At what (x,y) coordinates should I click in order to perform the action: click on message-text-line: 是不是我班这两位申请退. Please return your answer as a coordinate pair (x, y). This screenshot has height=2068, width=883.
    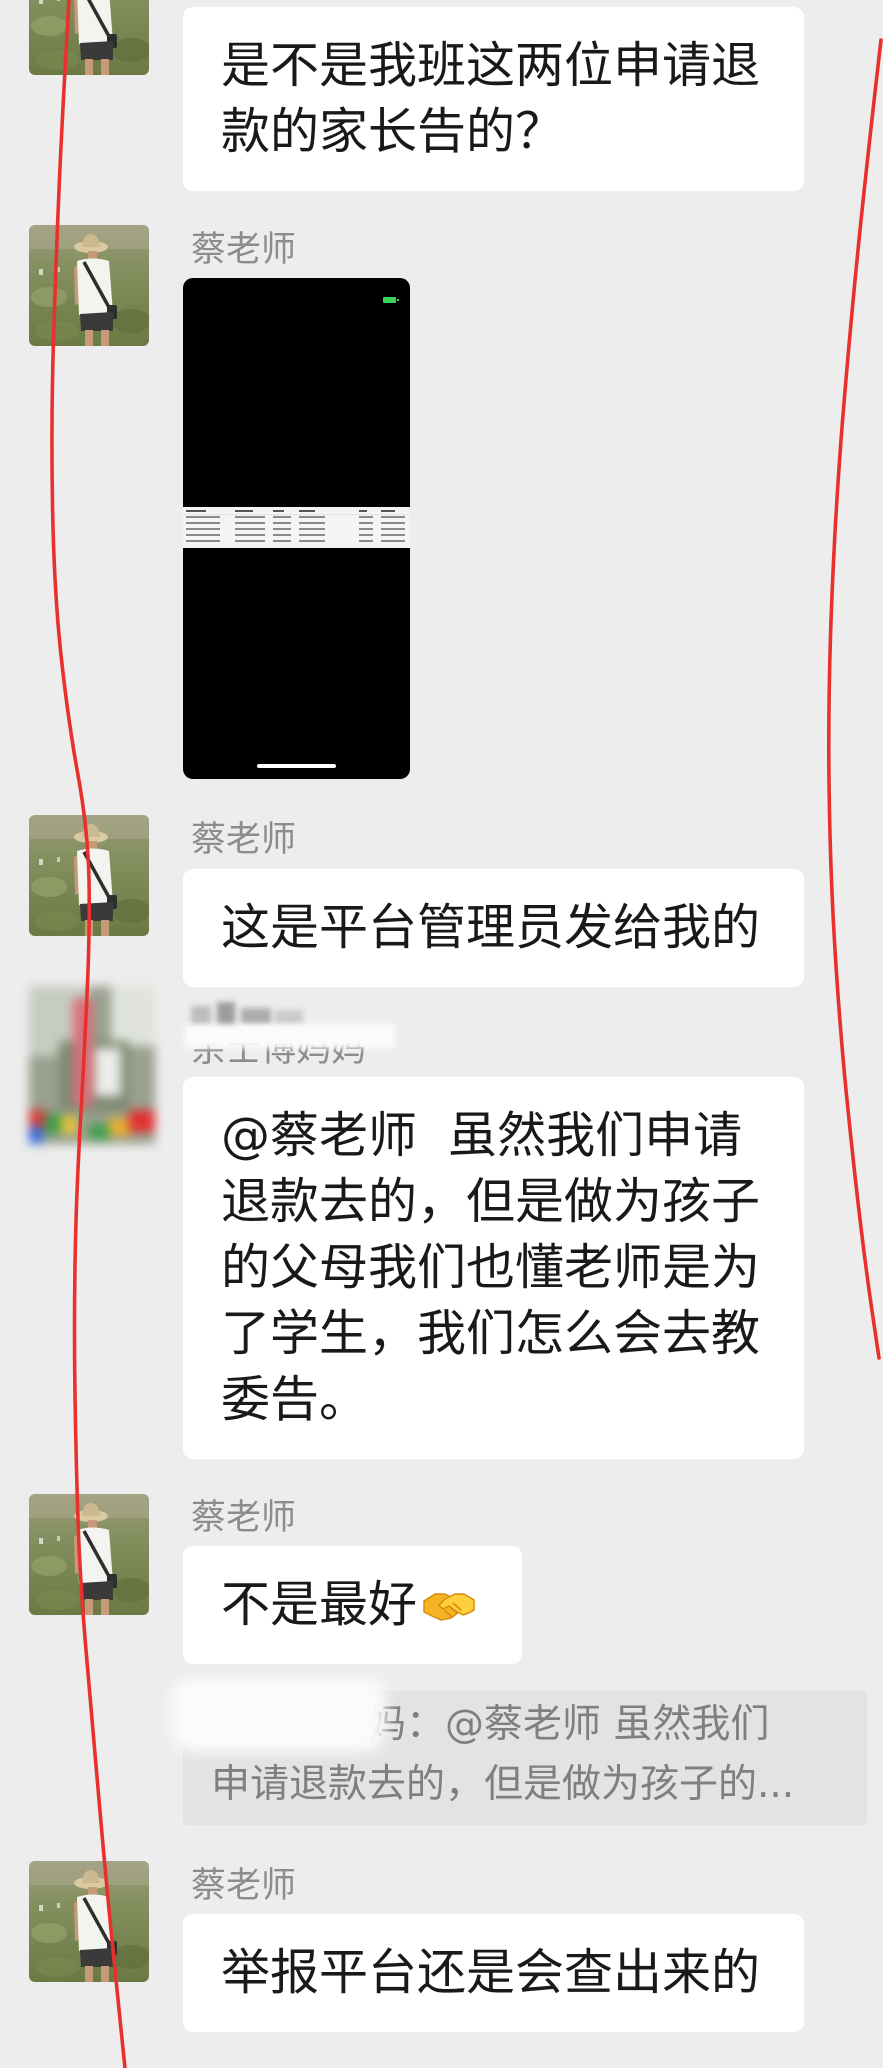
    Looking at the image, I should click on (491, 65).